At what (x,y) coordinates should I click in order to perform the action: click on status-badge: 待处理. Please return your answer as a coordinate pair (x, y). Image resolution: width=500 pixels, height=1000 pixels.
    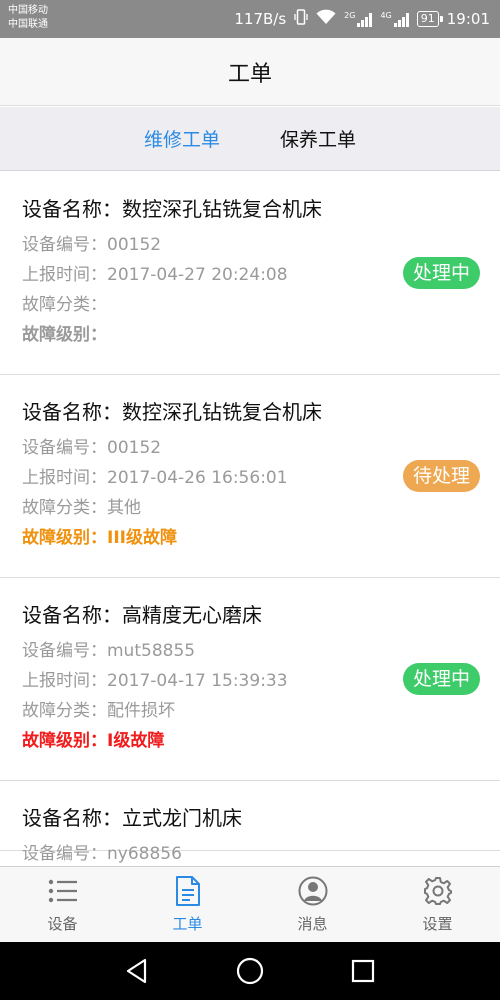
    Looking at the image, I should click on (441, 476).